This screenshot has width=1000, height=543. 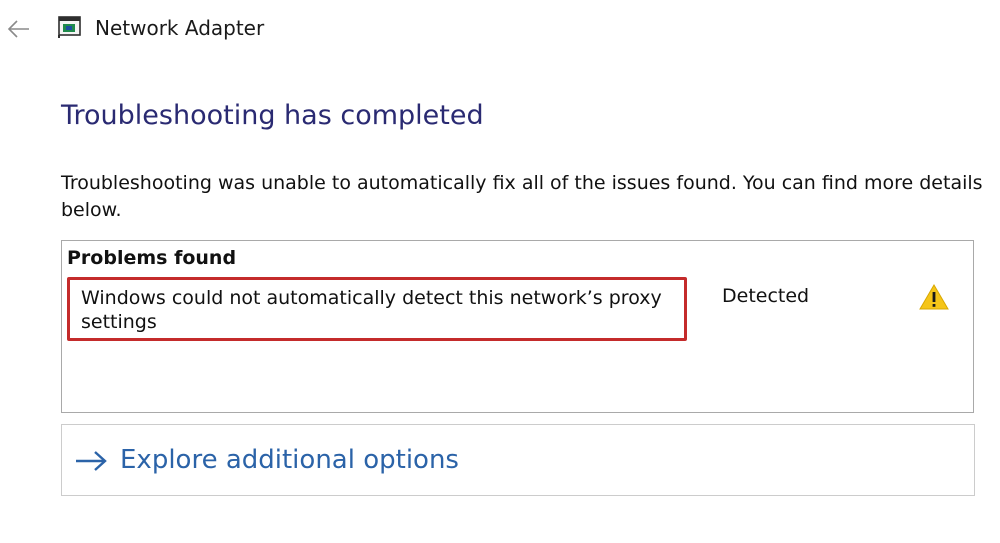 I want to click on problem-status-label: Detected, so click(x=766, y=296).